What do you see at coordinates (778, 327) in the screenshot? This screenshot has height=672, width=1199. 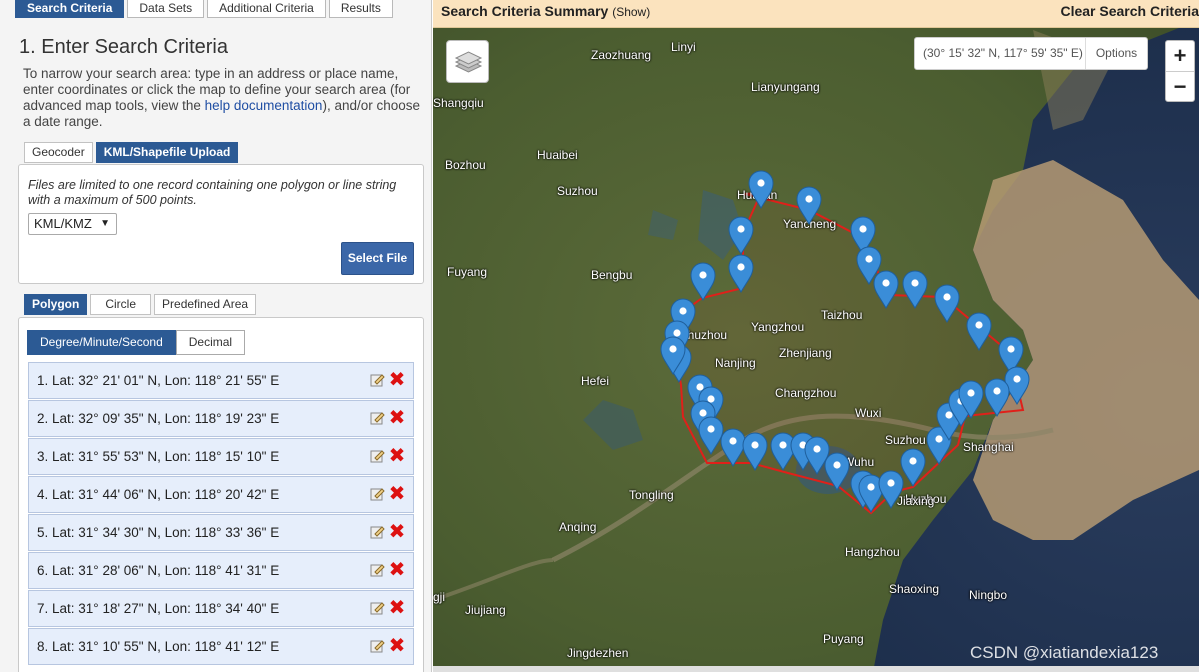 I see `city-label: Yangzhou` at bounding box center [778, 327].